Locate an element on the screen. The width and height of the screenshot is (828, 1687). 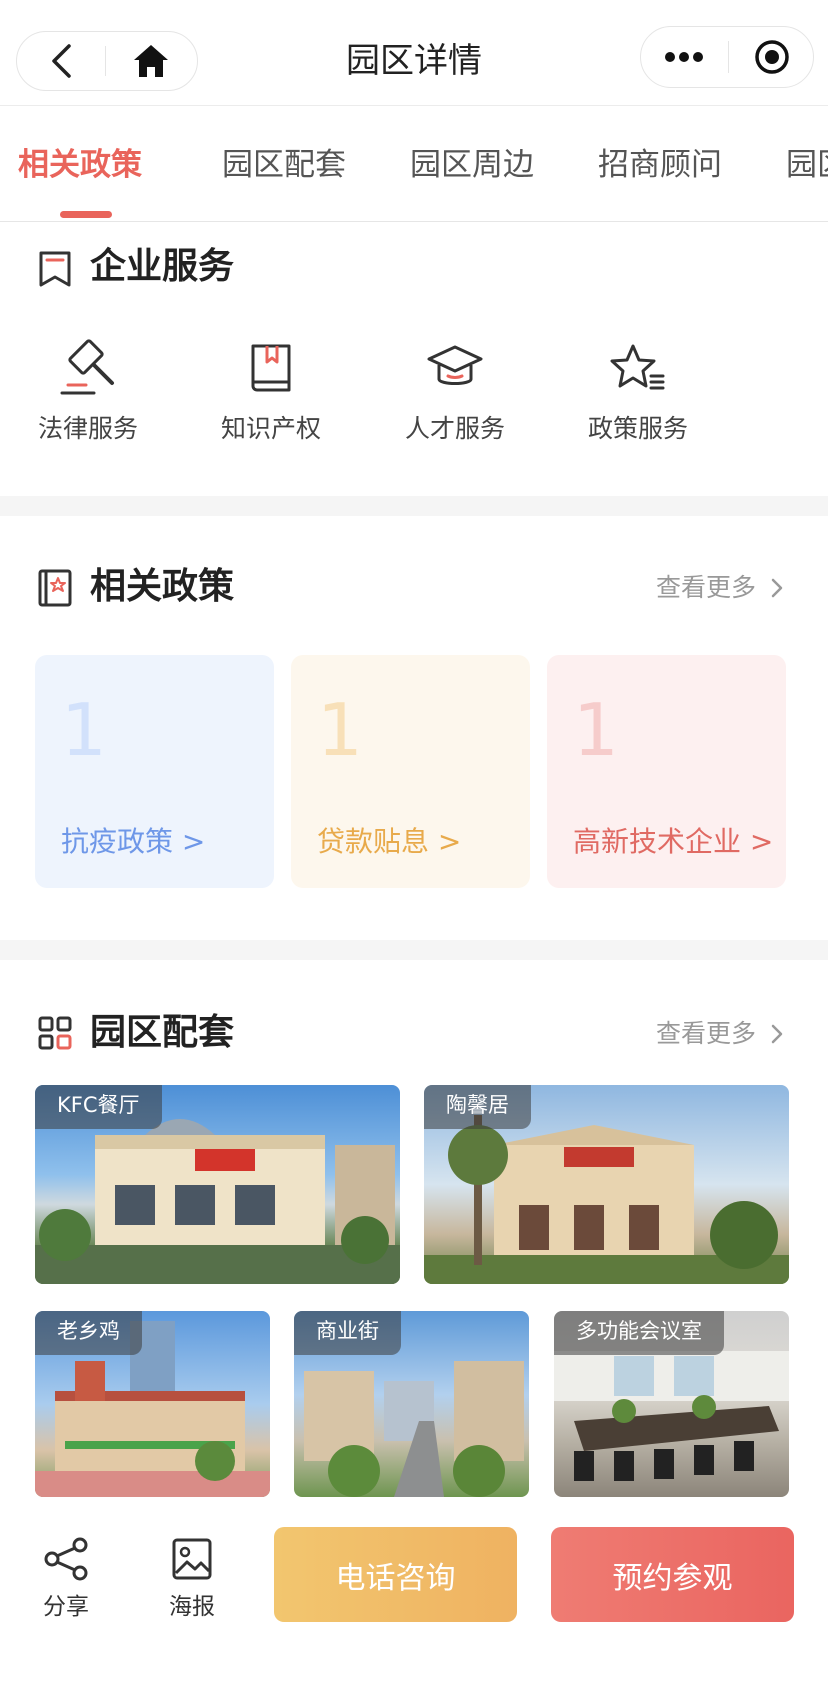
nav-capsule-right is located at coordinates (727, 57).